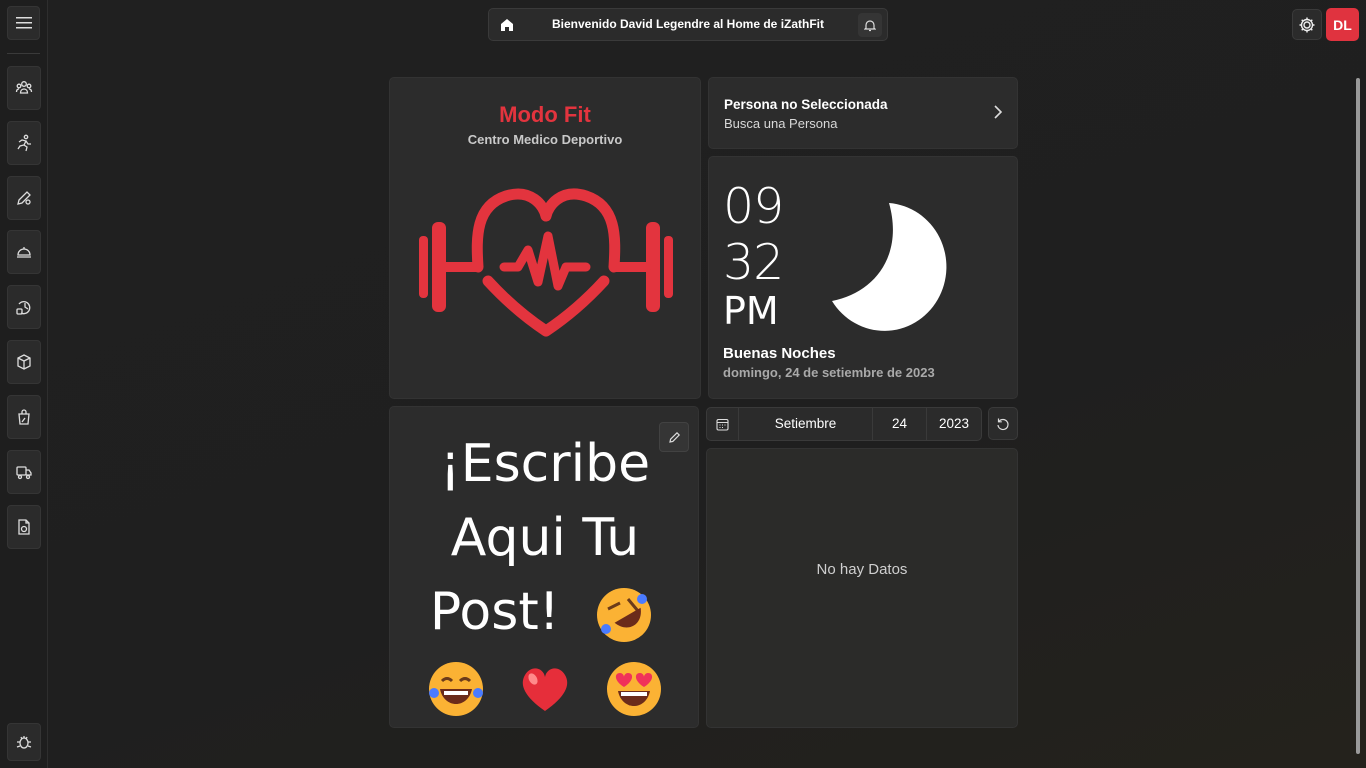 Image resolution: width=1366 pixels, height=768 pixels. What do you see at coordinates (889, 267) in the screenshot?
I see `moon-icon` at bounding box center [889, 267].